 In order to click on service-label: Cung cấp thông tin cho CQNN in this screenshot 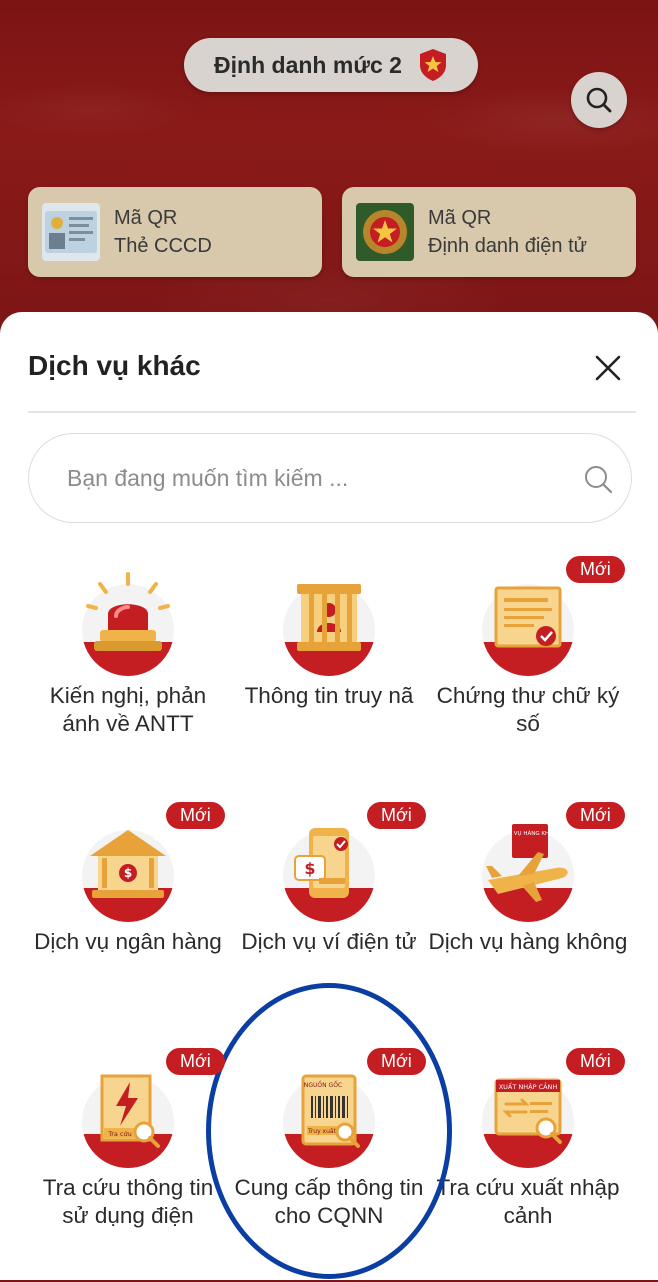, I will do `click(329, 1201)`.